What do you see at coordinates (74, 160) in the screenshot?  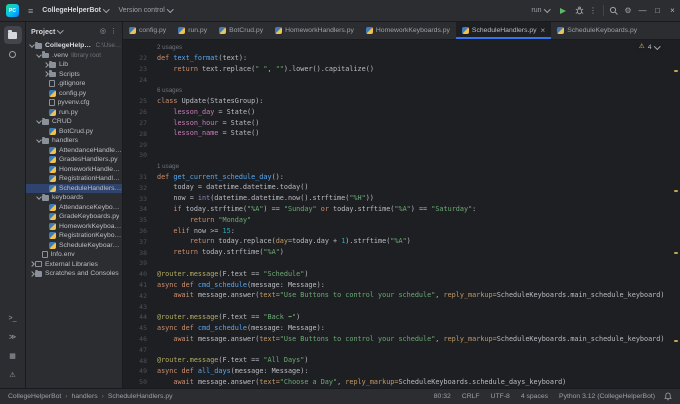 I see `tree-item-GradesHandlers.py: GradesHandlers.py` at bounding box center [74, 160].